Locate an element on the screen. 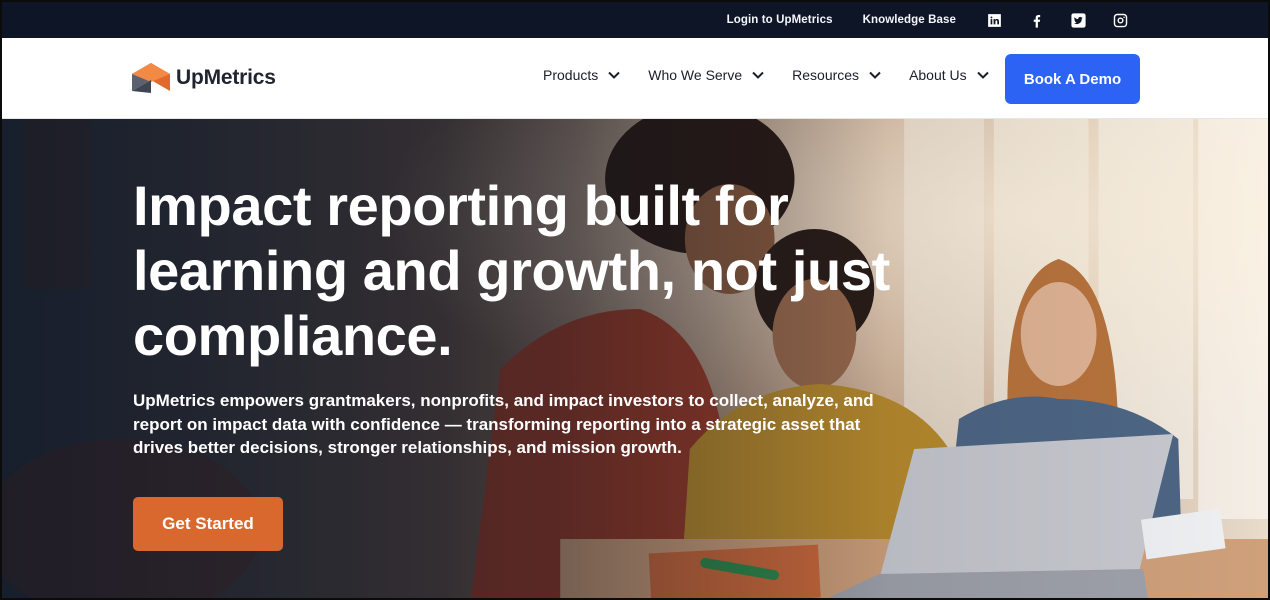  linkedin-icon is located at coordinates (994, 20).